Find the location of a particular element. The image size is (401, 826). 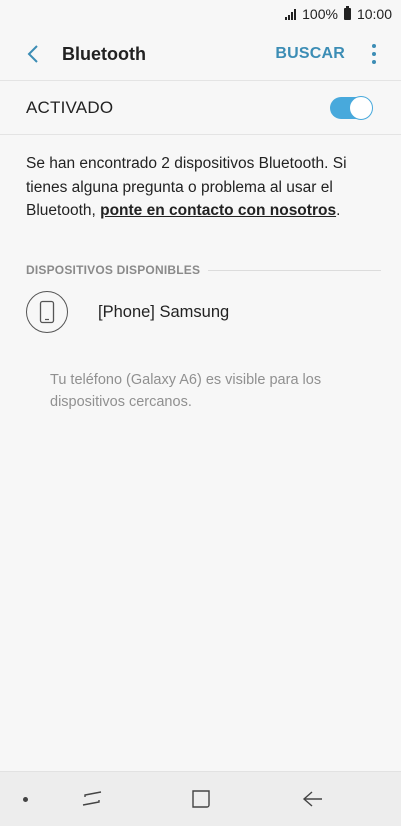

battery-icon is located at coordinates (347, 13).